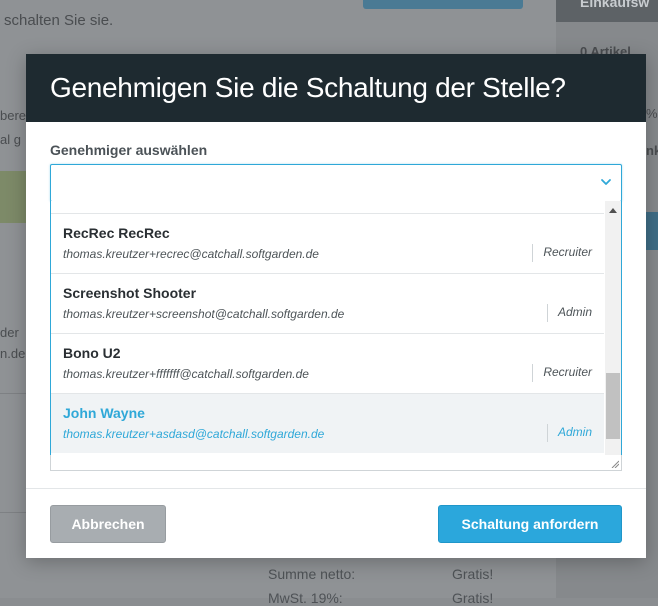  Describe the element at coordinates (13, 197) in the screenshot. I see `background-green-block` at that location.